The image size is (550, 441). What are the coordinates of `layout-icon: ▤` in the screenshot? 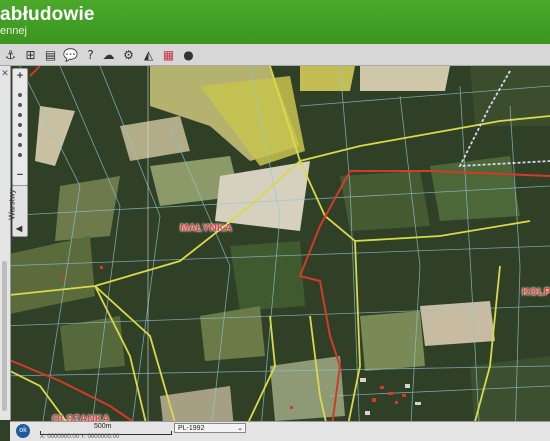 It's located at (50, 54).